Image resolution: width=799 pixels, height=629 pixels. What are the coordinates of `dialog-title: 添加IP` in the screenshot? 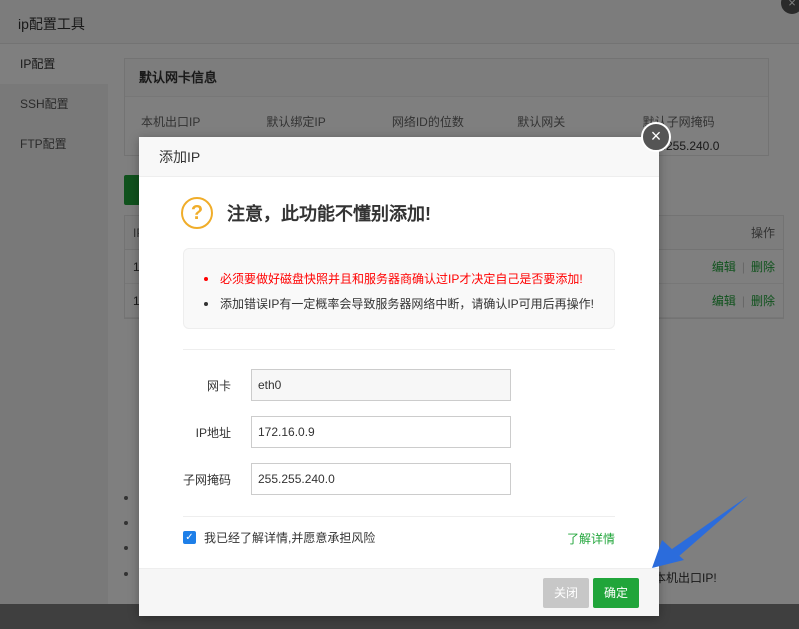 It's located at (399, 157).